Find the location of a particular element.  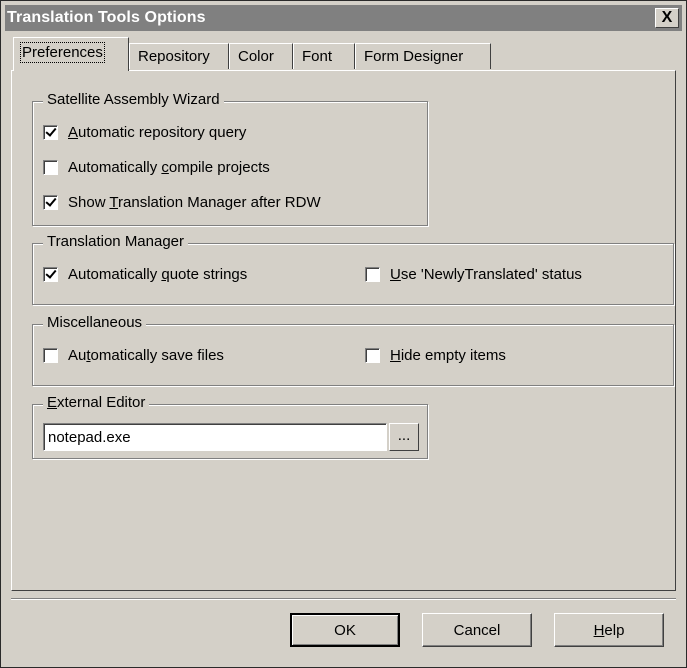

show-translation-manager-checkbox: Show Translation Manager after RDW is located at coordinates (182, 202).